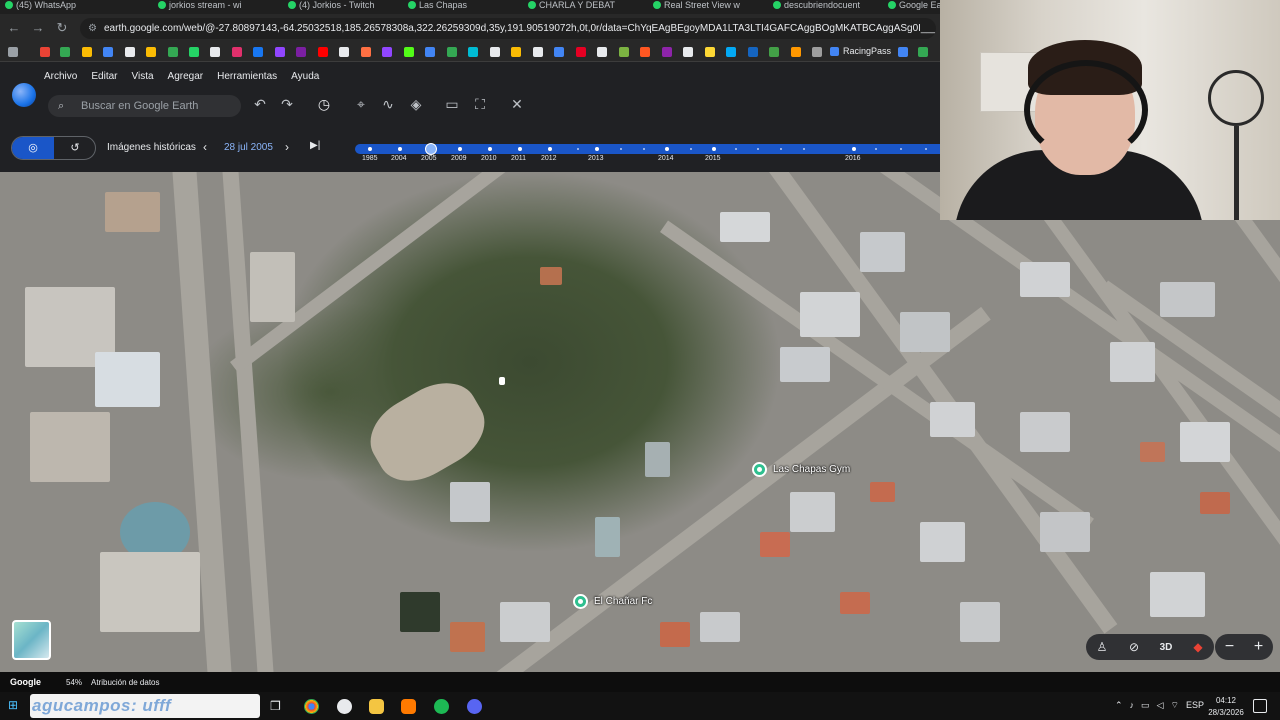 This screenshot has height=720, width=1280. Describe the element at coordinates (923, 52) in the screenshot. I see `bookmark-chrome-icon` at that location.